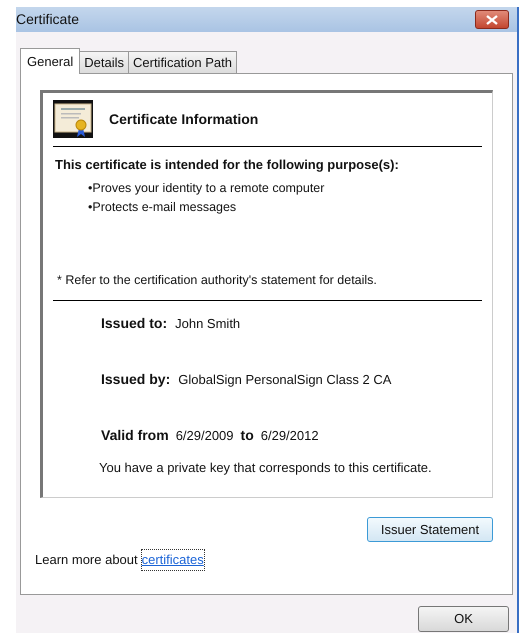  What do you see at coordinates (86, 560) in the screenshot?
I see `learn-more-text: Learn more about` at bounding box center [86, 560].